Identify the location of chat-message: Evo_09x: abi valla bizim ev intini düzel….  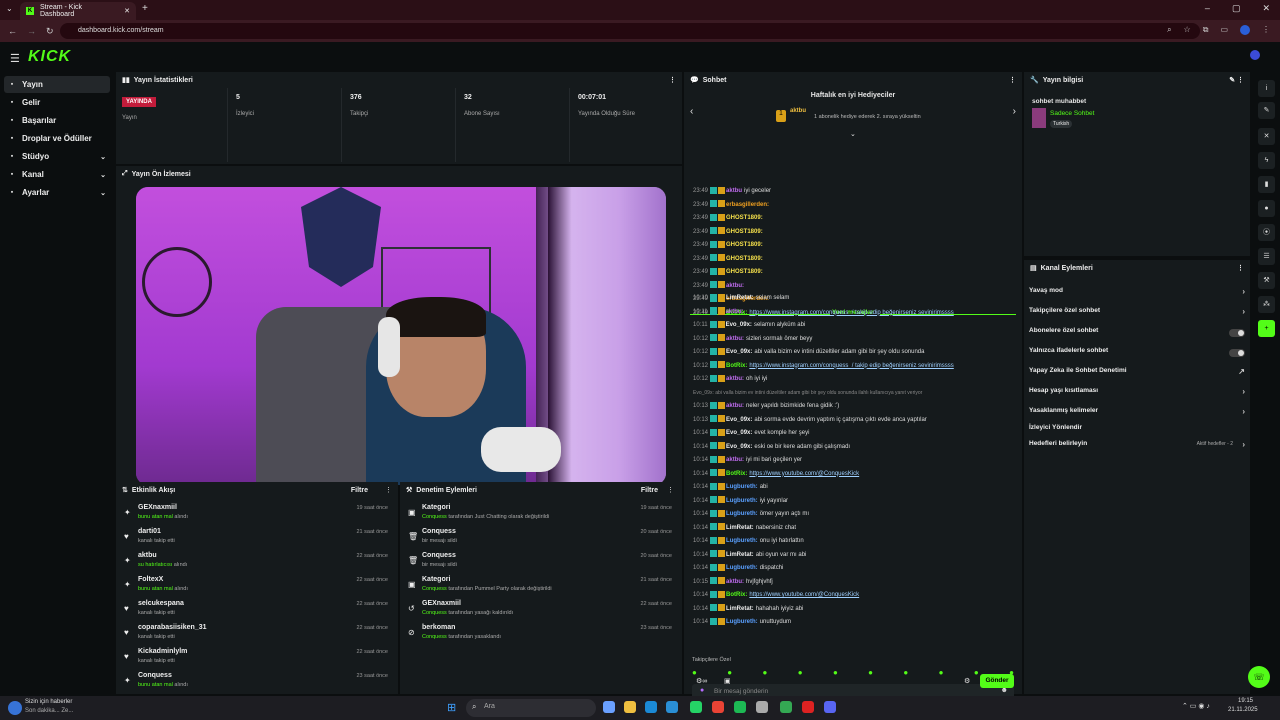
(808, 393).